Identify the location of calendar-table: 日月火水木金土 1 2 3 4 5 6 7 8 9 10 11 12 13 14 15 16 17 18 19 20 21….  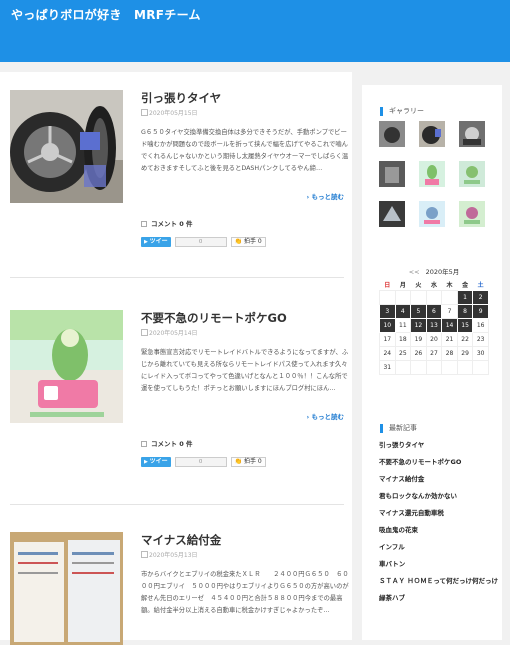
(434, 327).